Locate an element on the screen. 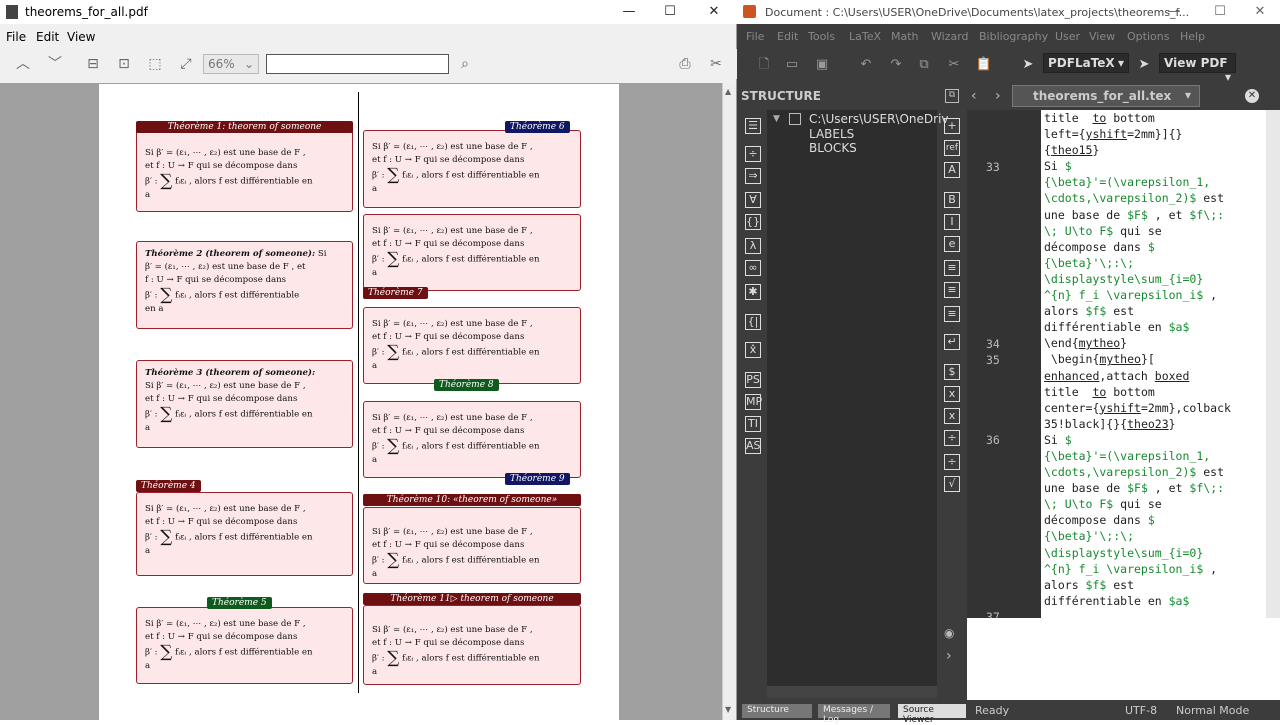  tree-labels: LABELS is located at coordinates (831, 134).